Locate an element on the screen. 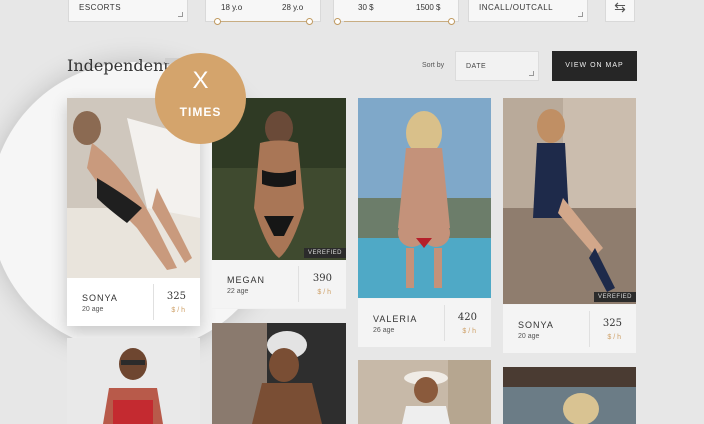  profile-name: MEGAN is located at coordinates (246, 280).